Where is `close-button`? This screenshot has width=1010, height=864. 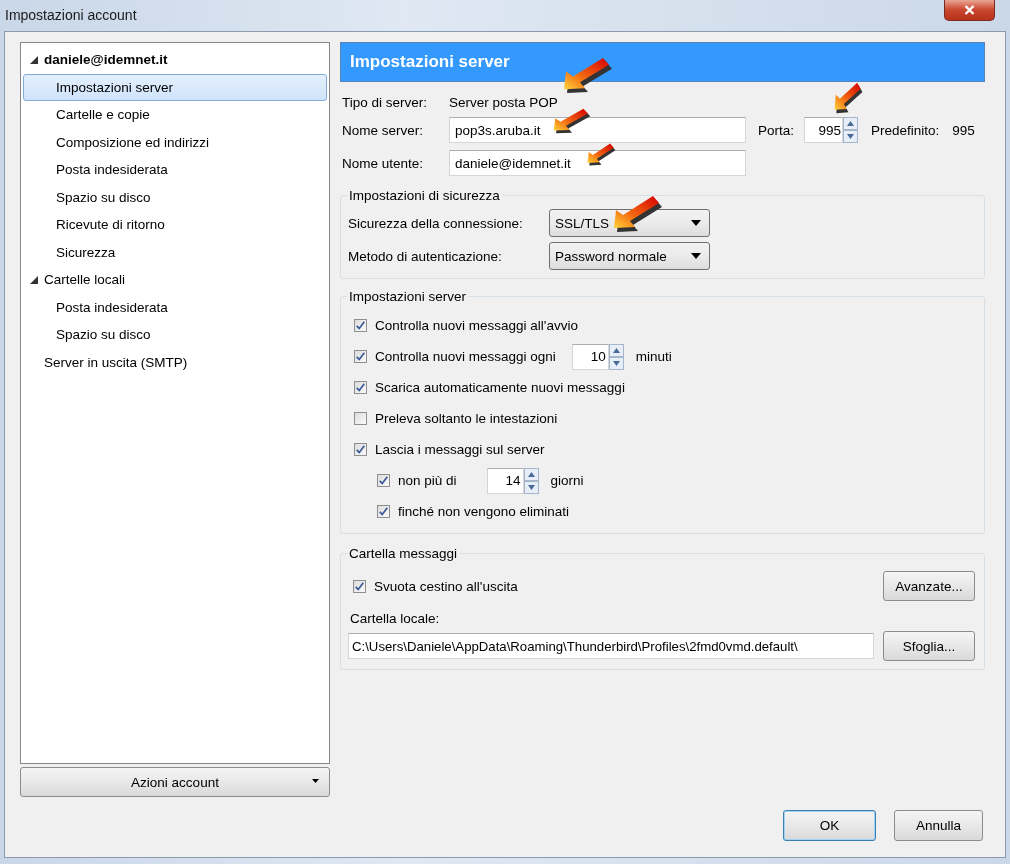 close-button is located at coordinates (969, 10).